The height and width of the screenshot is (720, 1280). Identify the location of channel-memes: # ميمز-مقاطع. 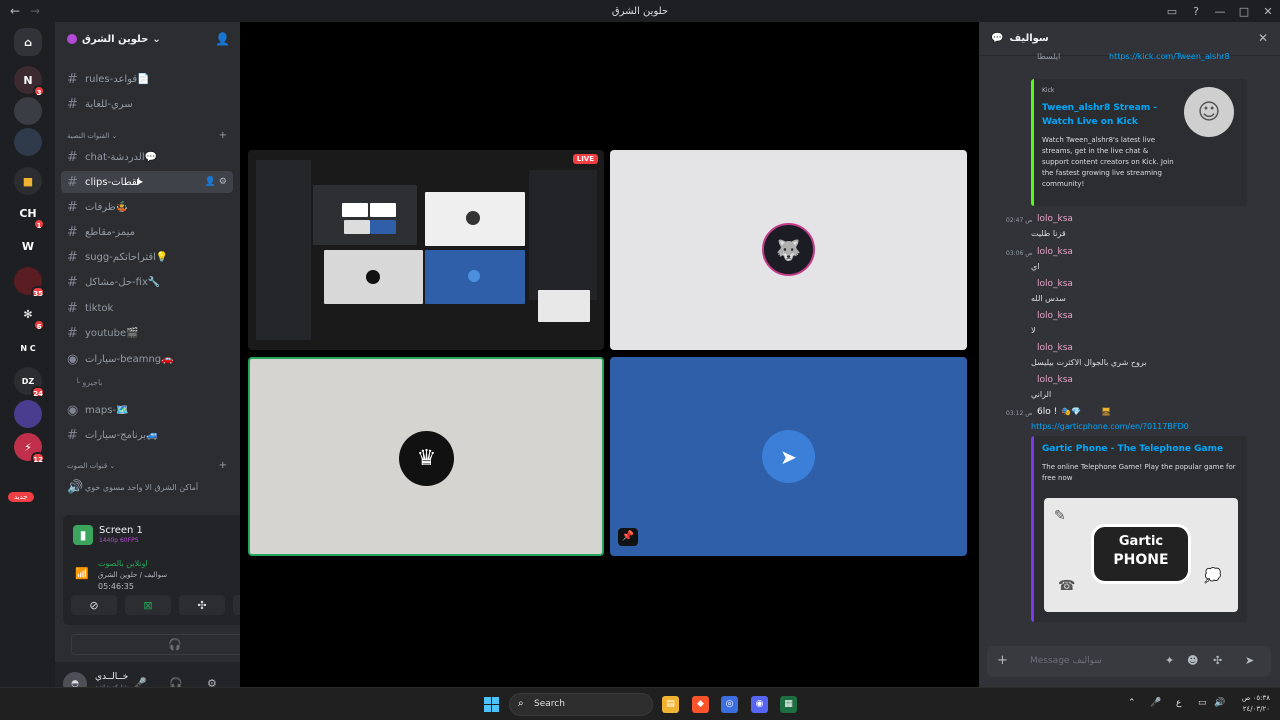
(147, 232).